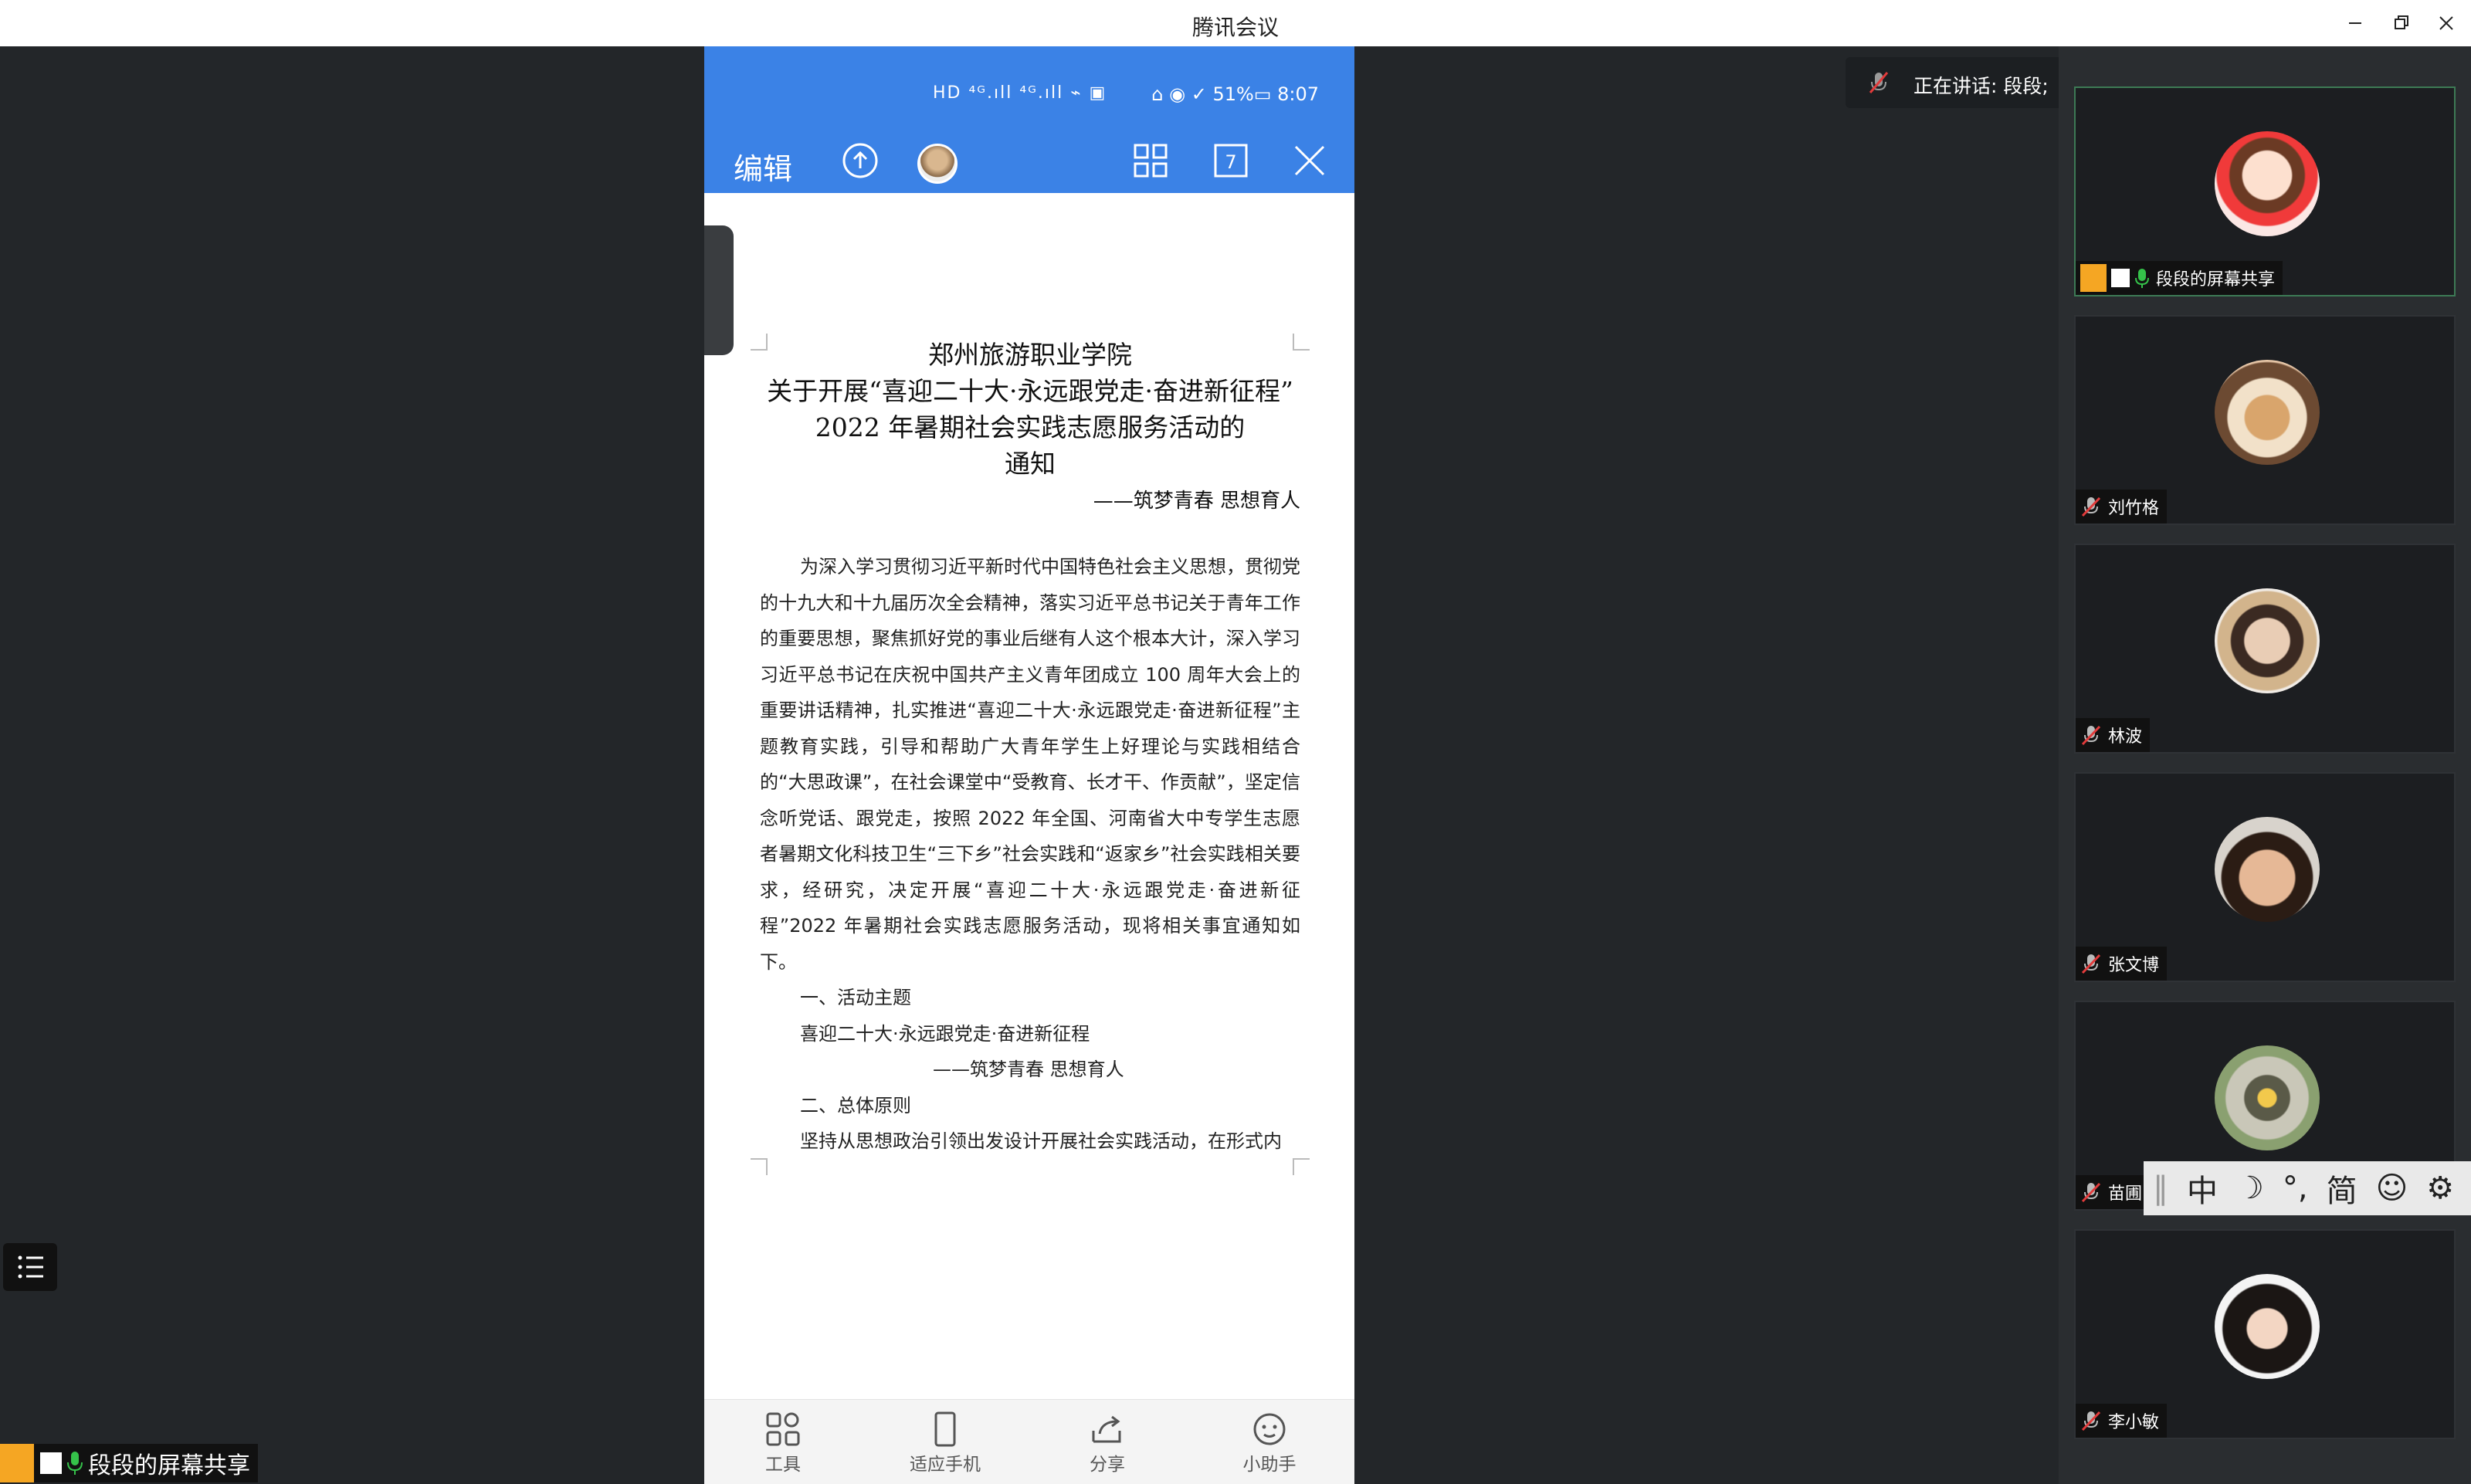 This screenshot has height=1484, width=2471. I want to click on participant-nametag: 段段的屏幕共享, so click(2179, 278).